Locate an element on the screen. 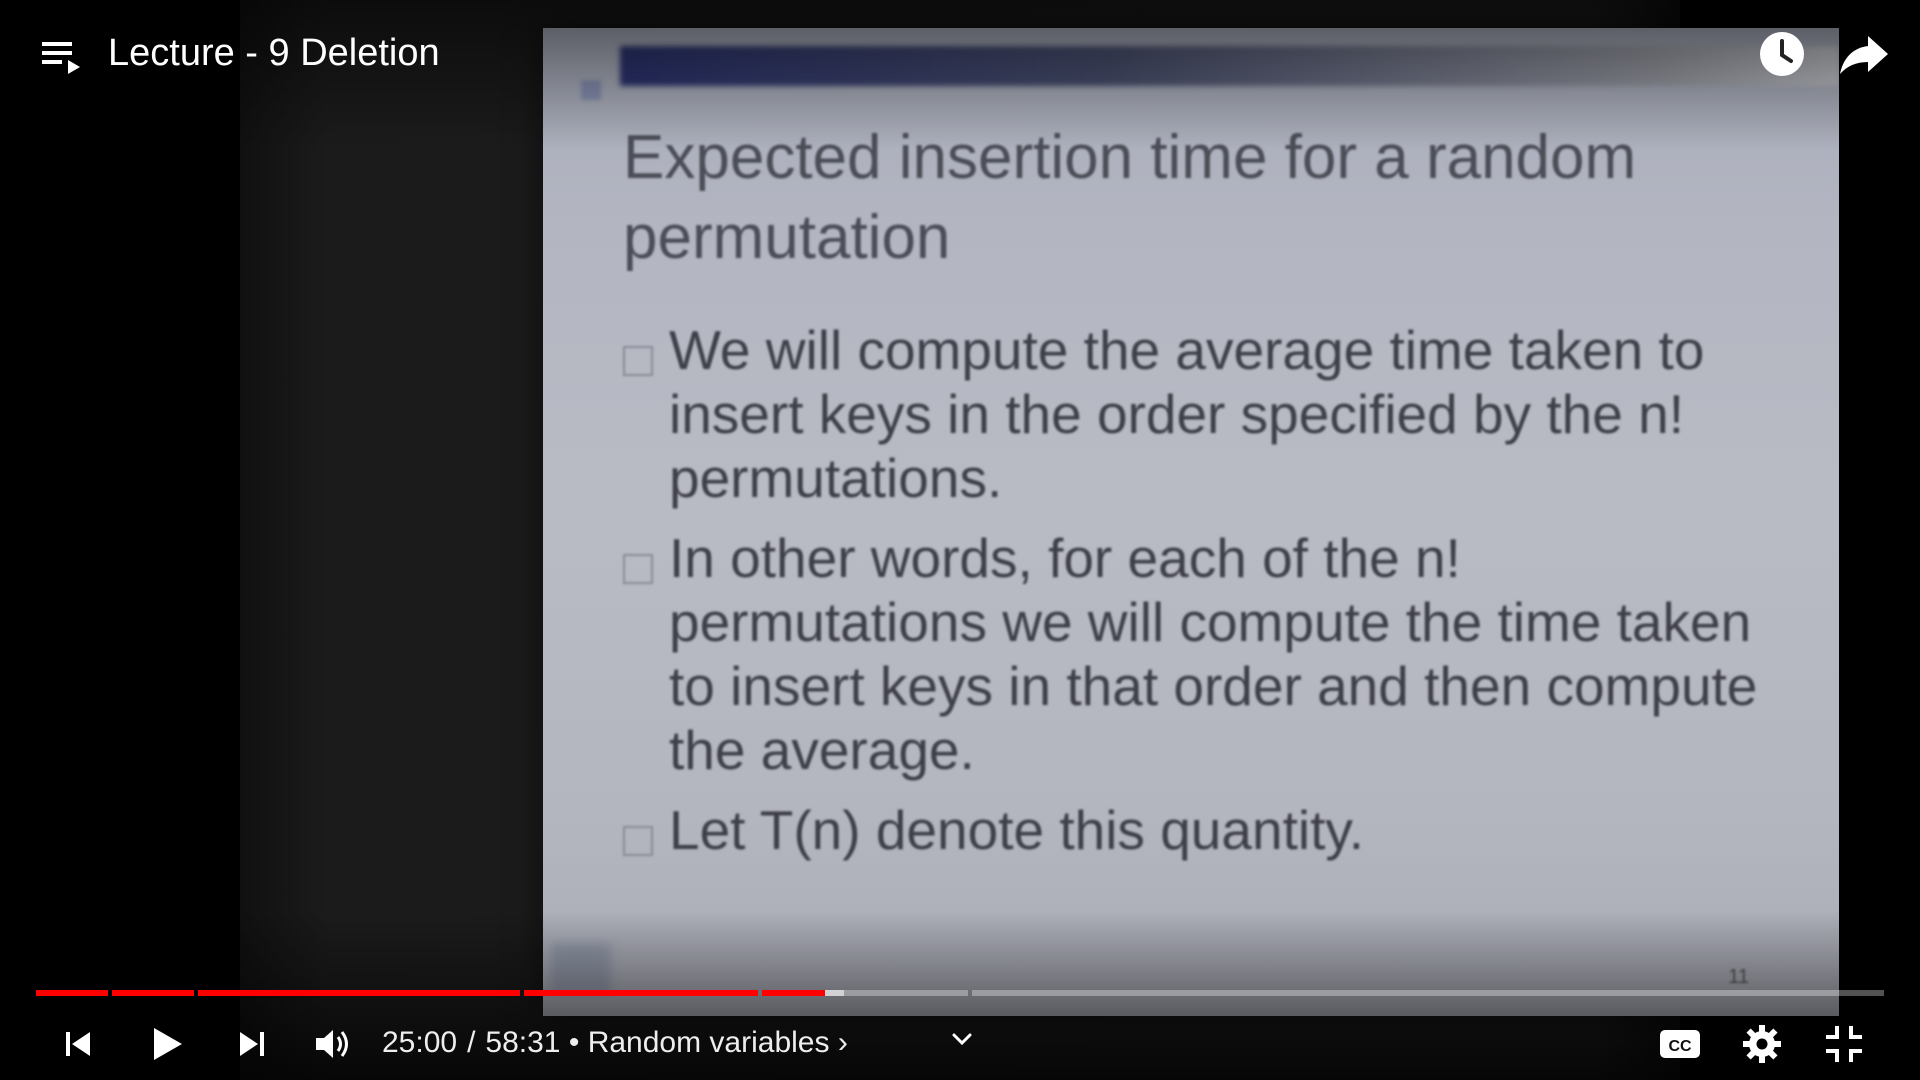 The width and height of the screenshot is (1920, 1080). duration: 58:31 is located at coordinates (523, 1042).